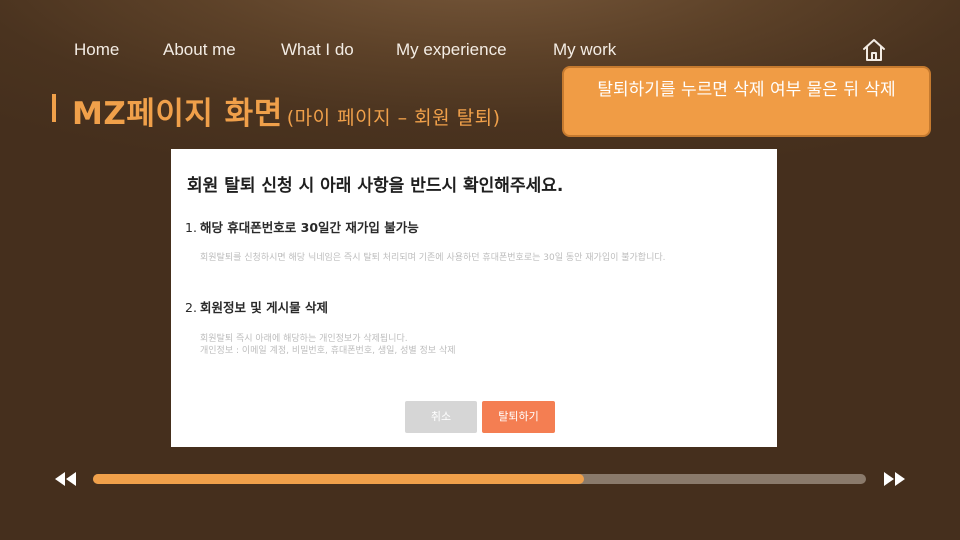 This screenshot has height=540, width=960. I want to click on section-2-title: 2. 회원정보 및 게시물 삭제, so click(256, 306).